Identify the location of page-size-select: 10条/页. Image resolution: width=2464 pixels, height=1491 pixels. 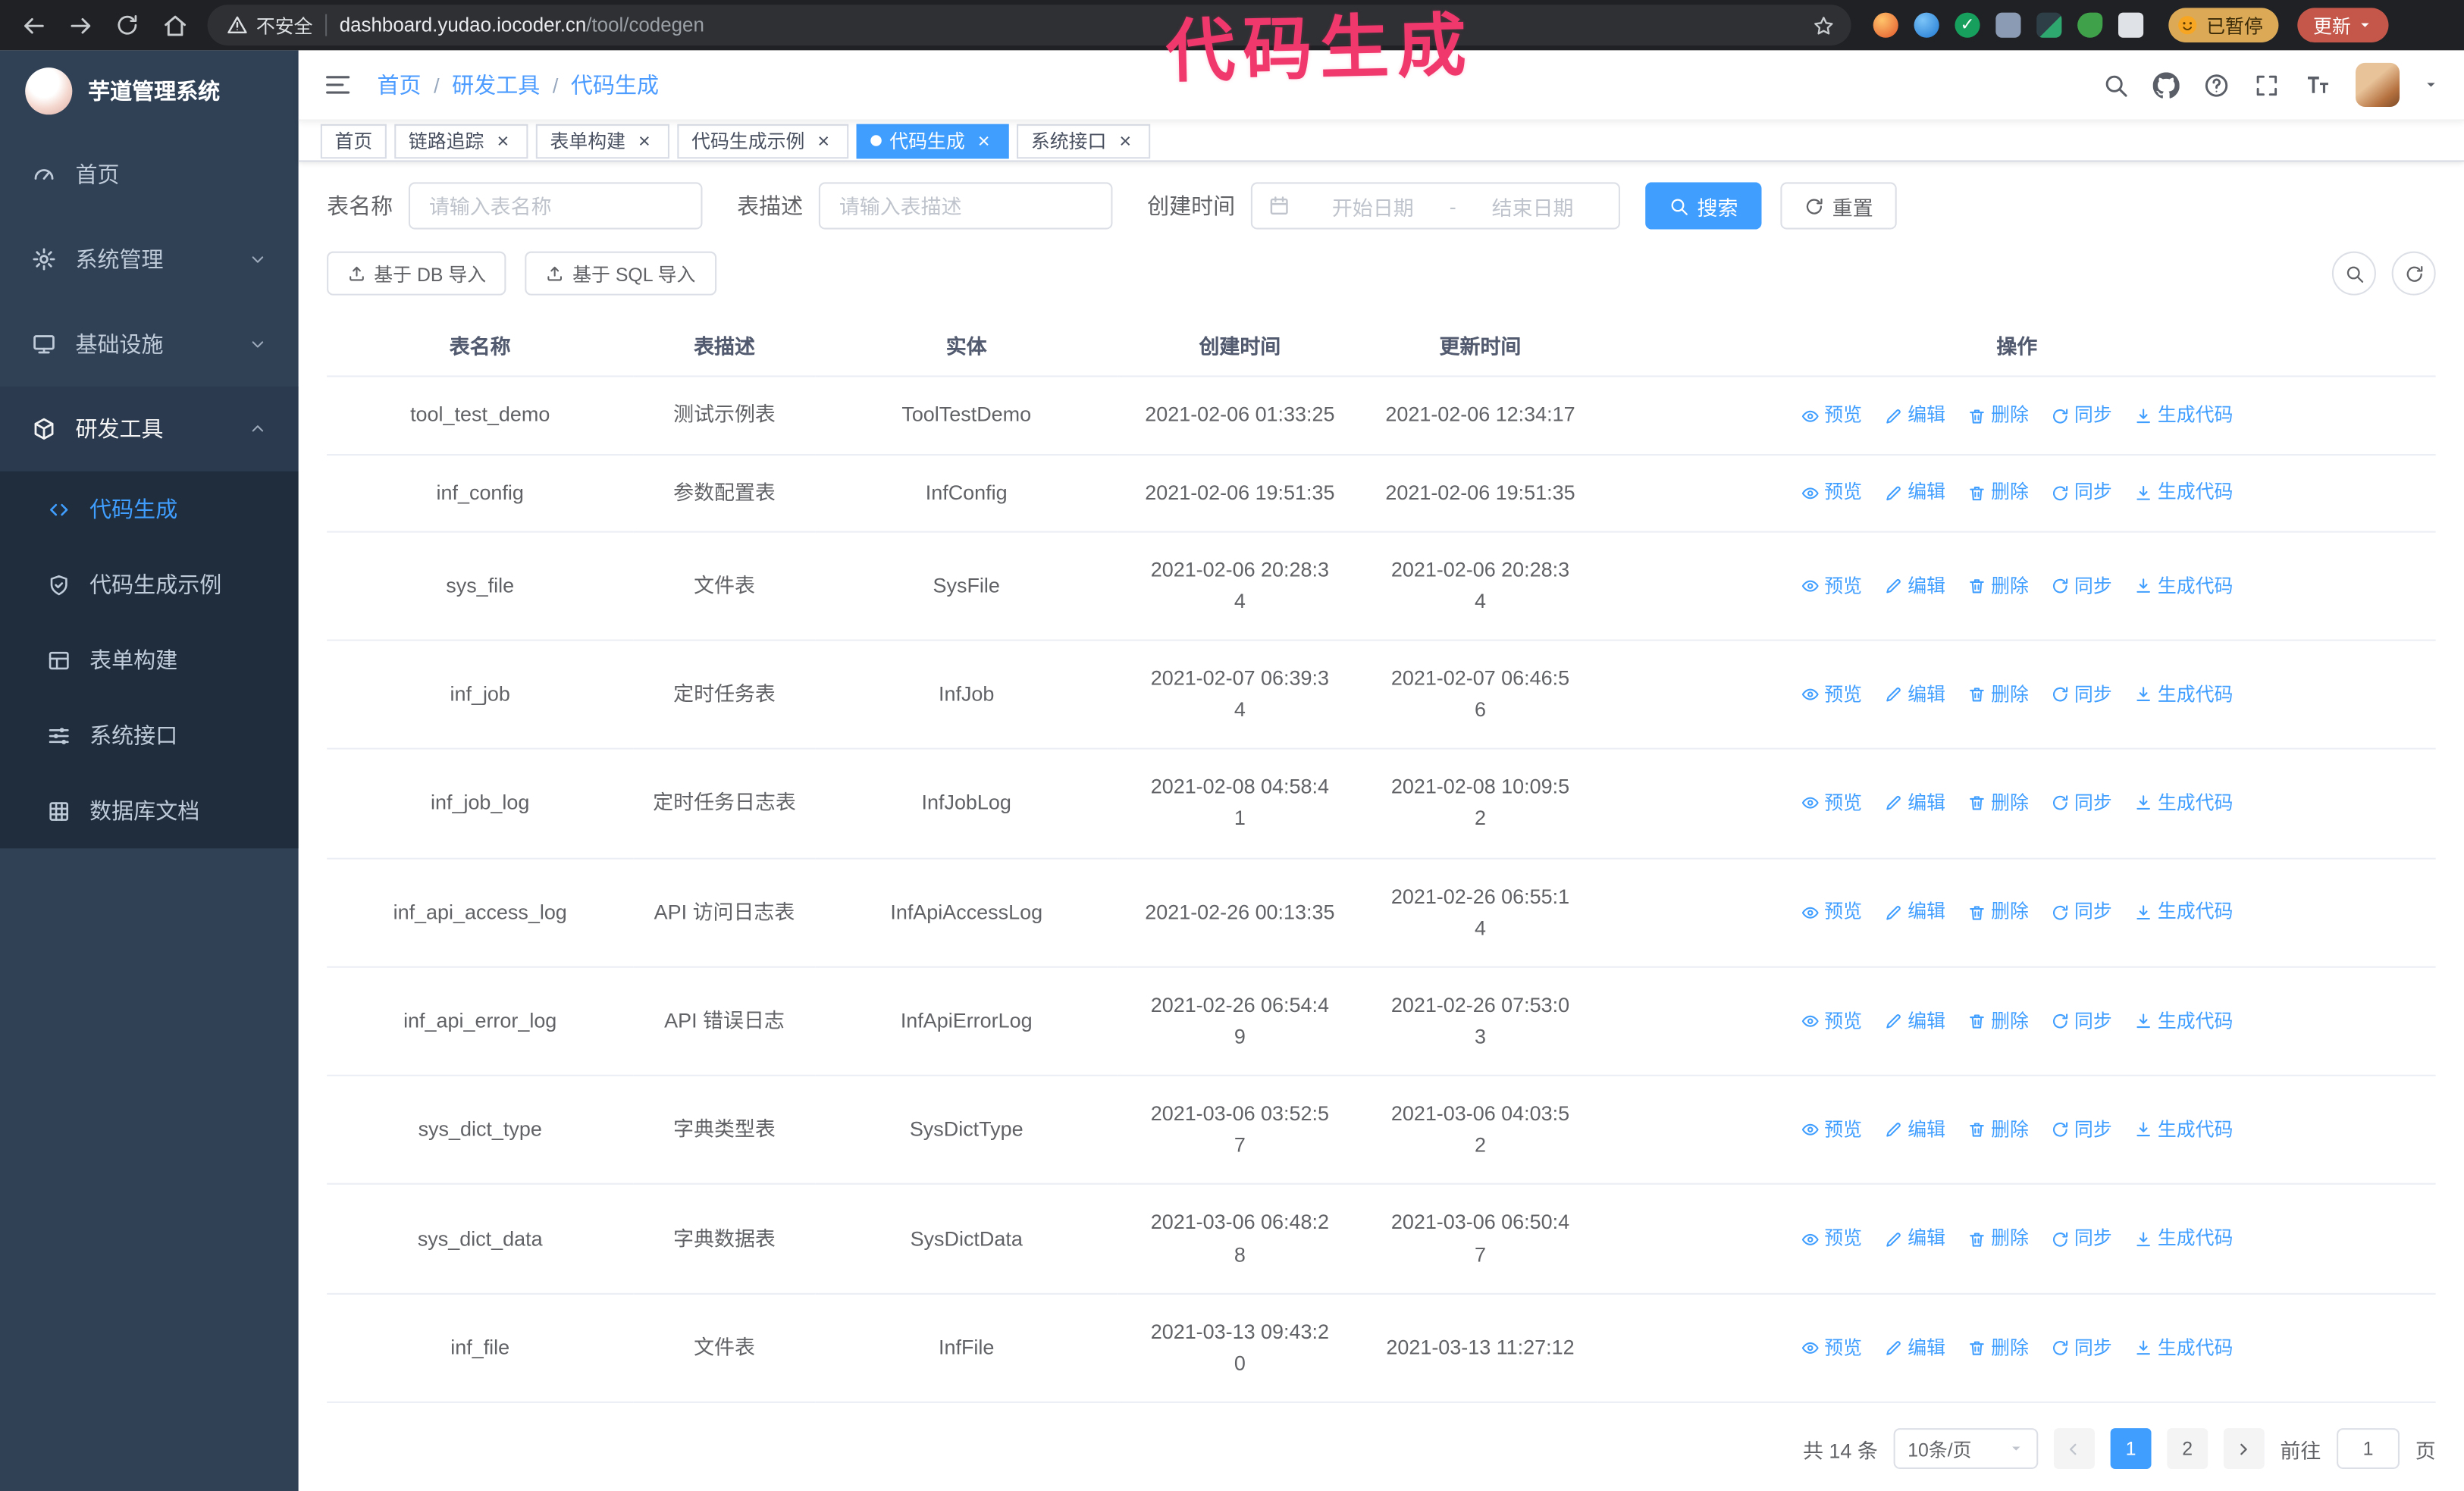
(1966, 1448).